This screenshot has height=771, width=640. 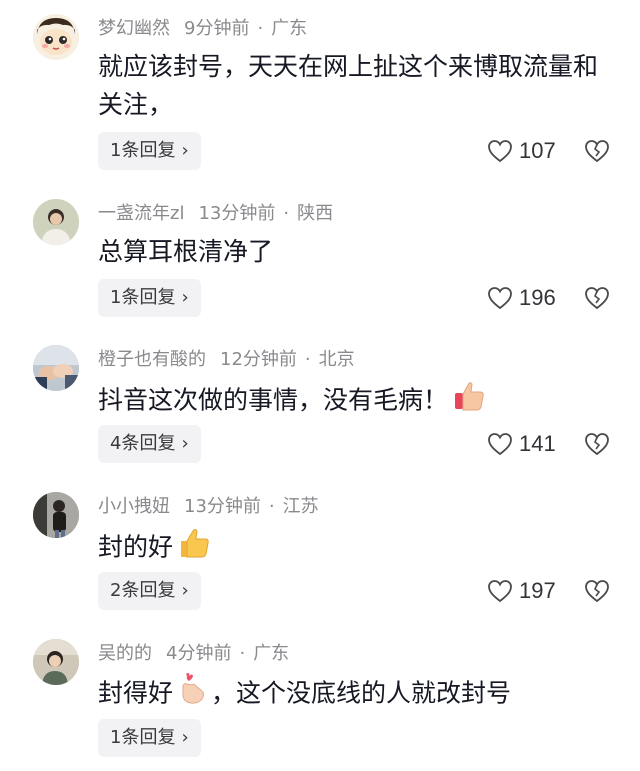 I want to click on comment-meta: 橙子也有酸的 12分钟前 · 北京, so click(x=226, y=360).